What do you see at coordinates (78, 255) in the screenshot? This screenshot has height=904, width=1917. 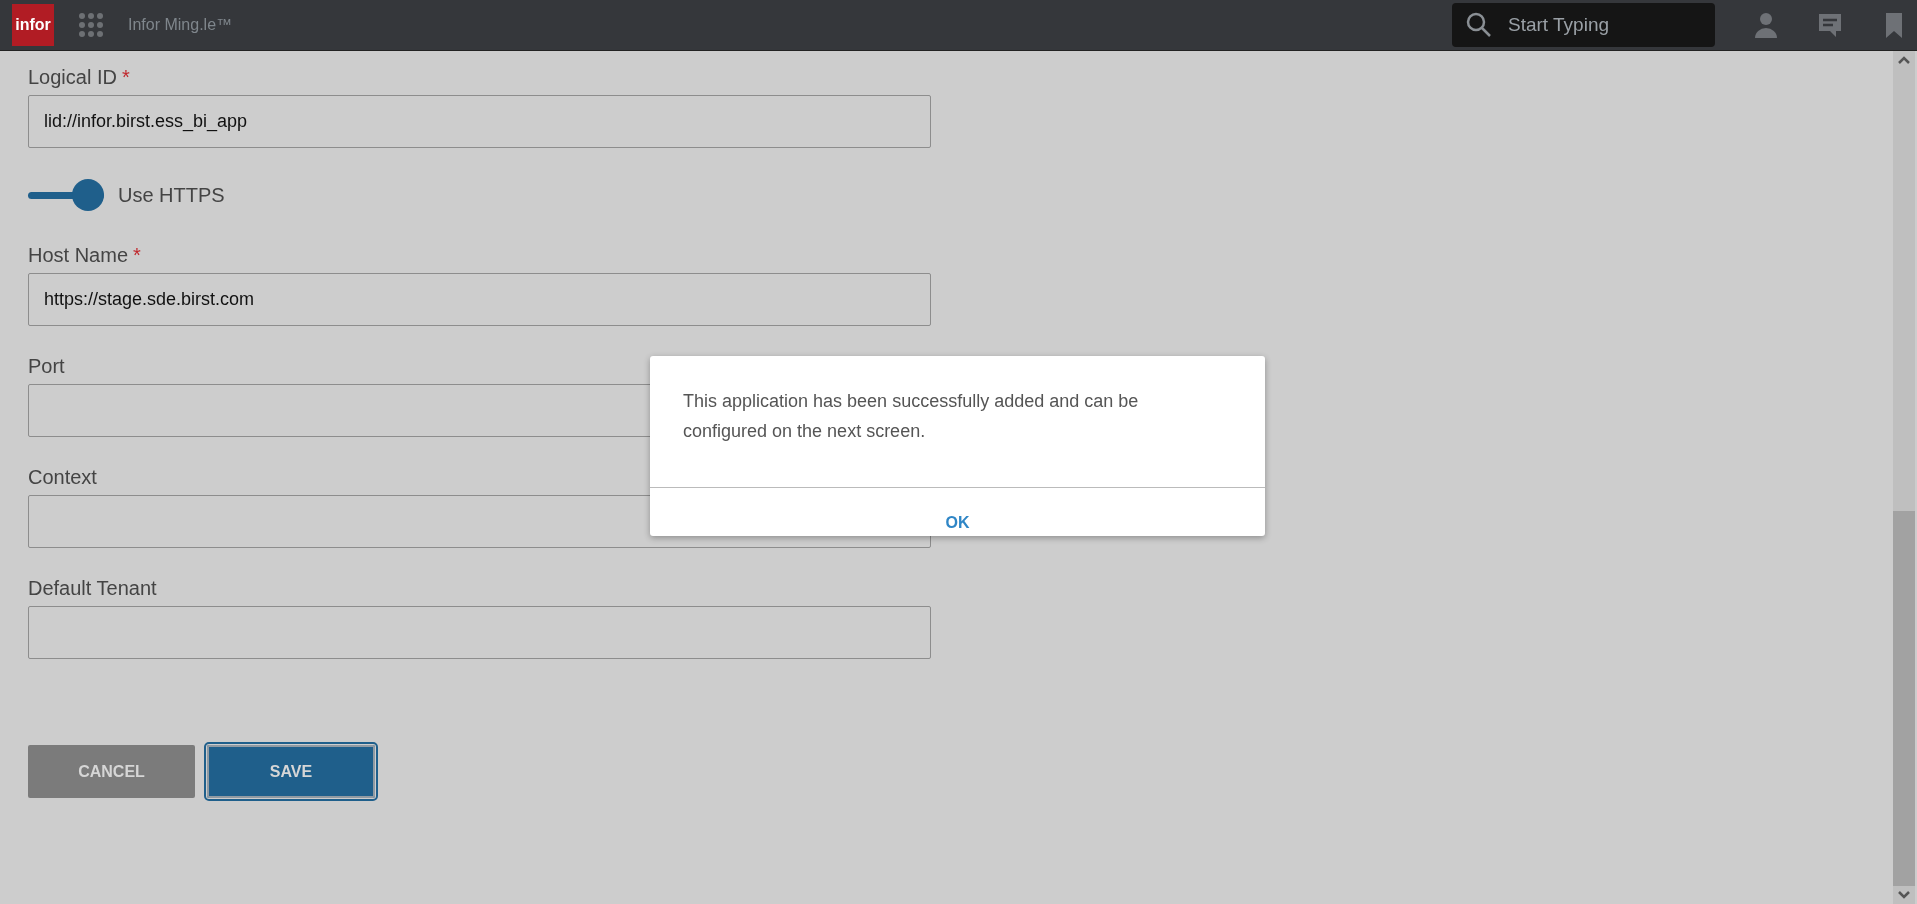 I see `field-label: Host Name` at bounding box center [78, 255].